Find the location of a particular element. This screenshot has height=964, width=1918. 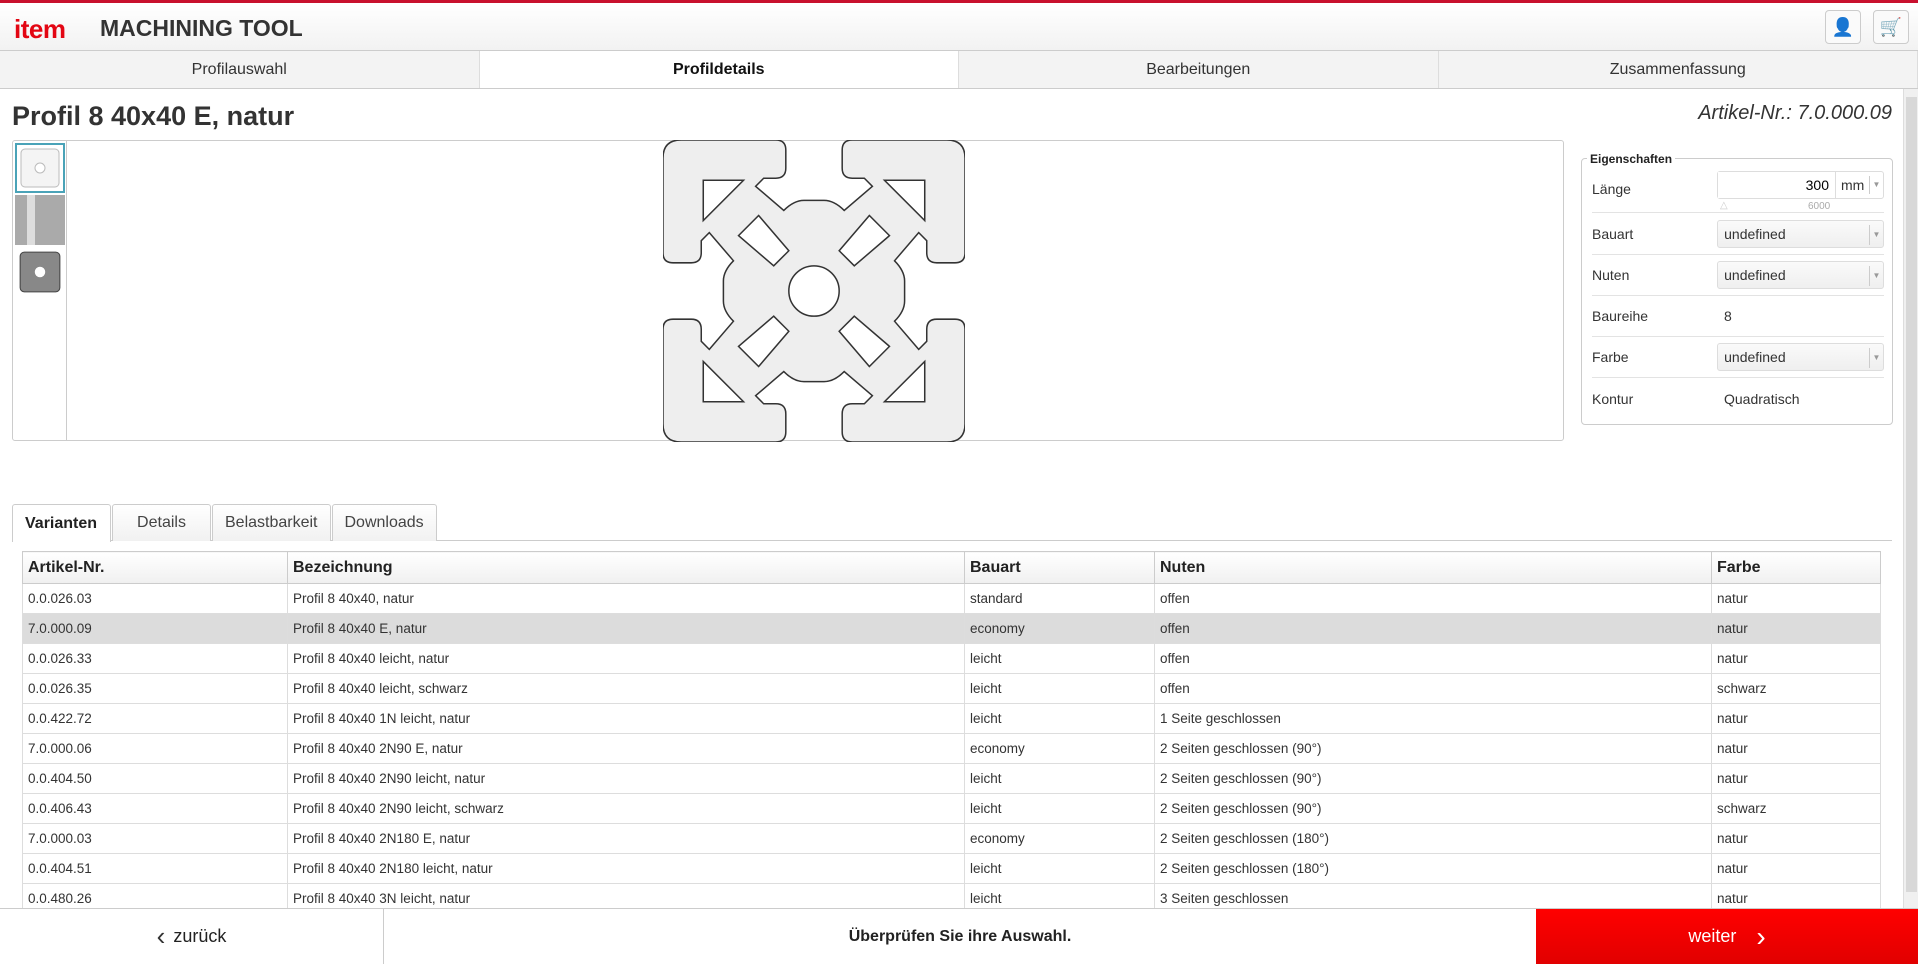

step-profildetails: Profildetails is located at coordinates (720, 69).